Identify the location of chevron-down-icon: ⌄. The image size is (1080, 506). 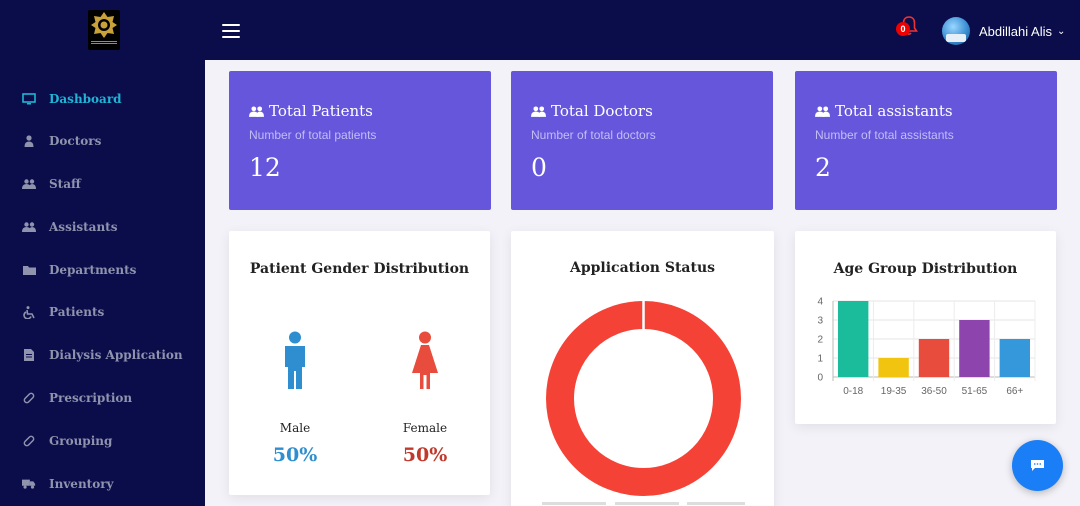
(1061, 31).